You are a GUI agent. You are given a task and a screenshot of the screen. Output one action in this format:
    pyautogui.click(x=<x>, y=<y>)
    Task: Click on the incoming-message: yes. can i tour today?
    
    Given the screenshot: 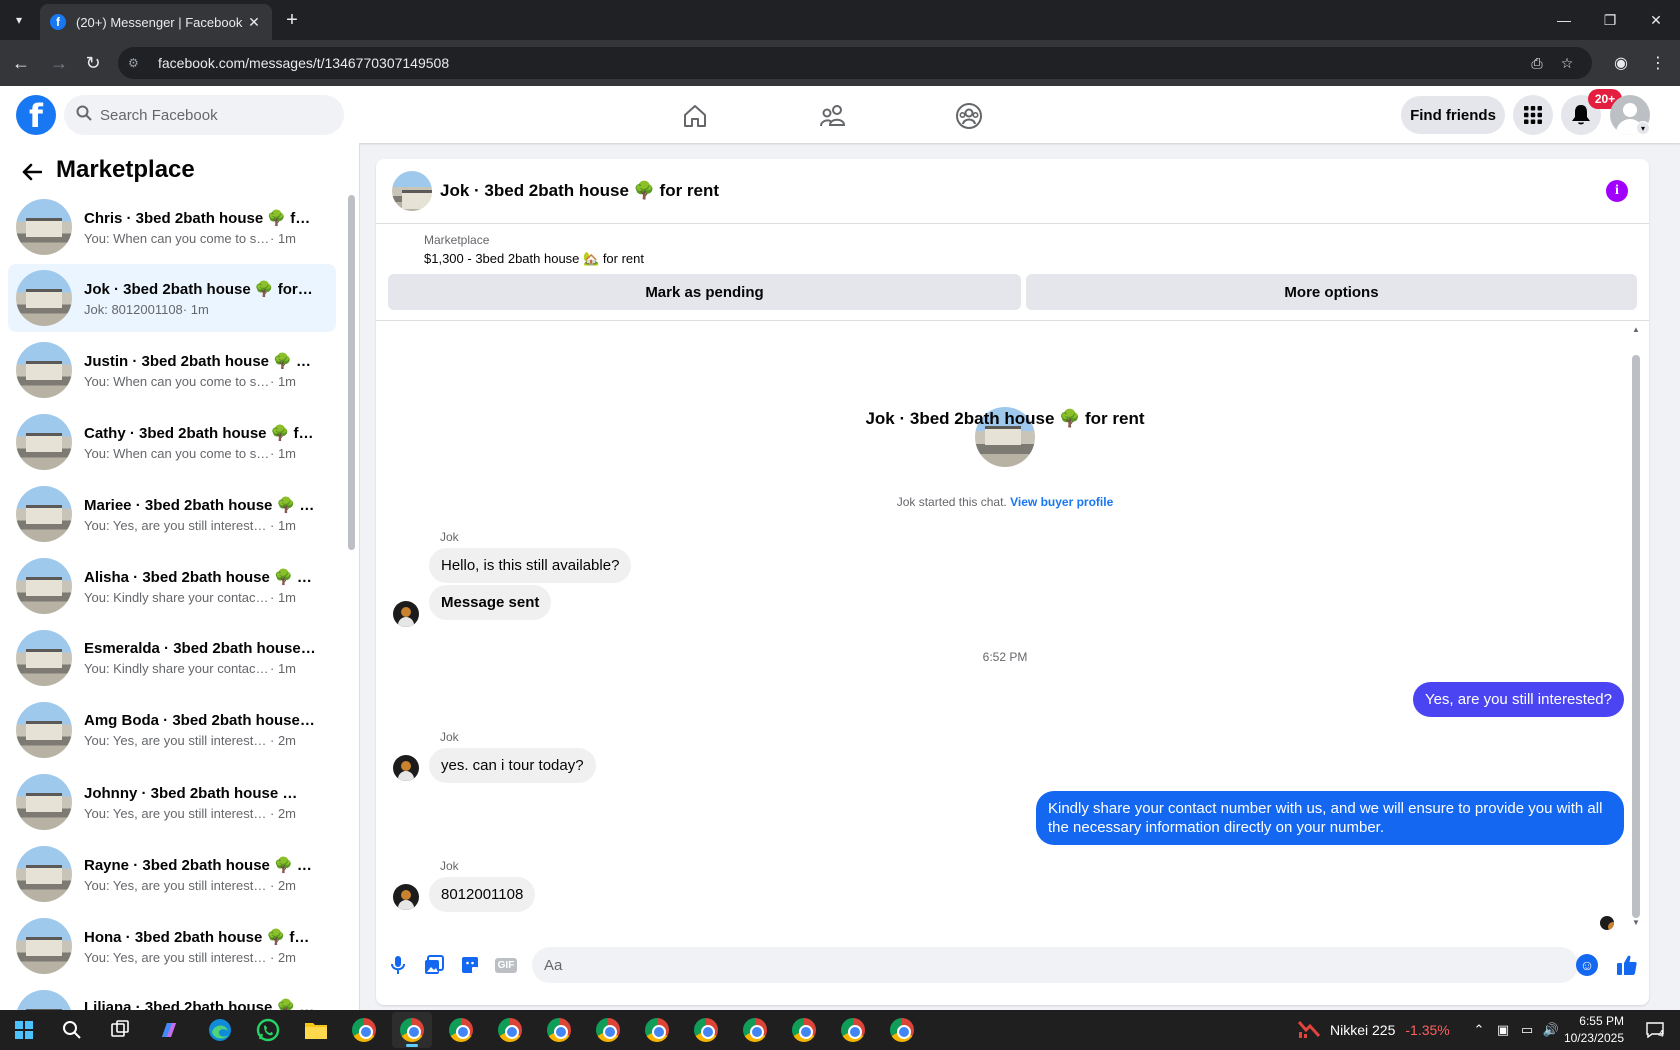 What is the action you would take?
    pyautogui.click(x=512, y=765)
    